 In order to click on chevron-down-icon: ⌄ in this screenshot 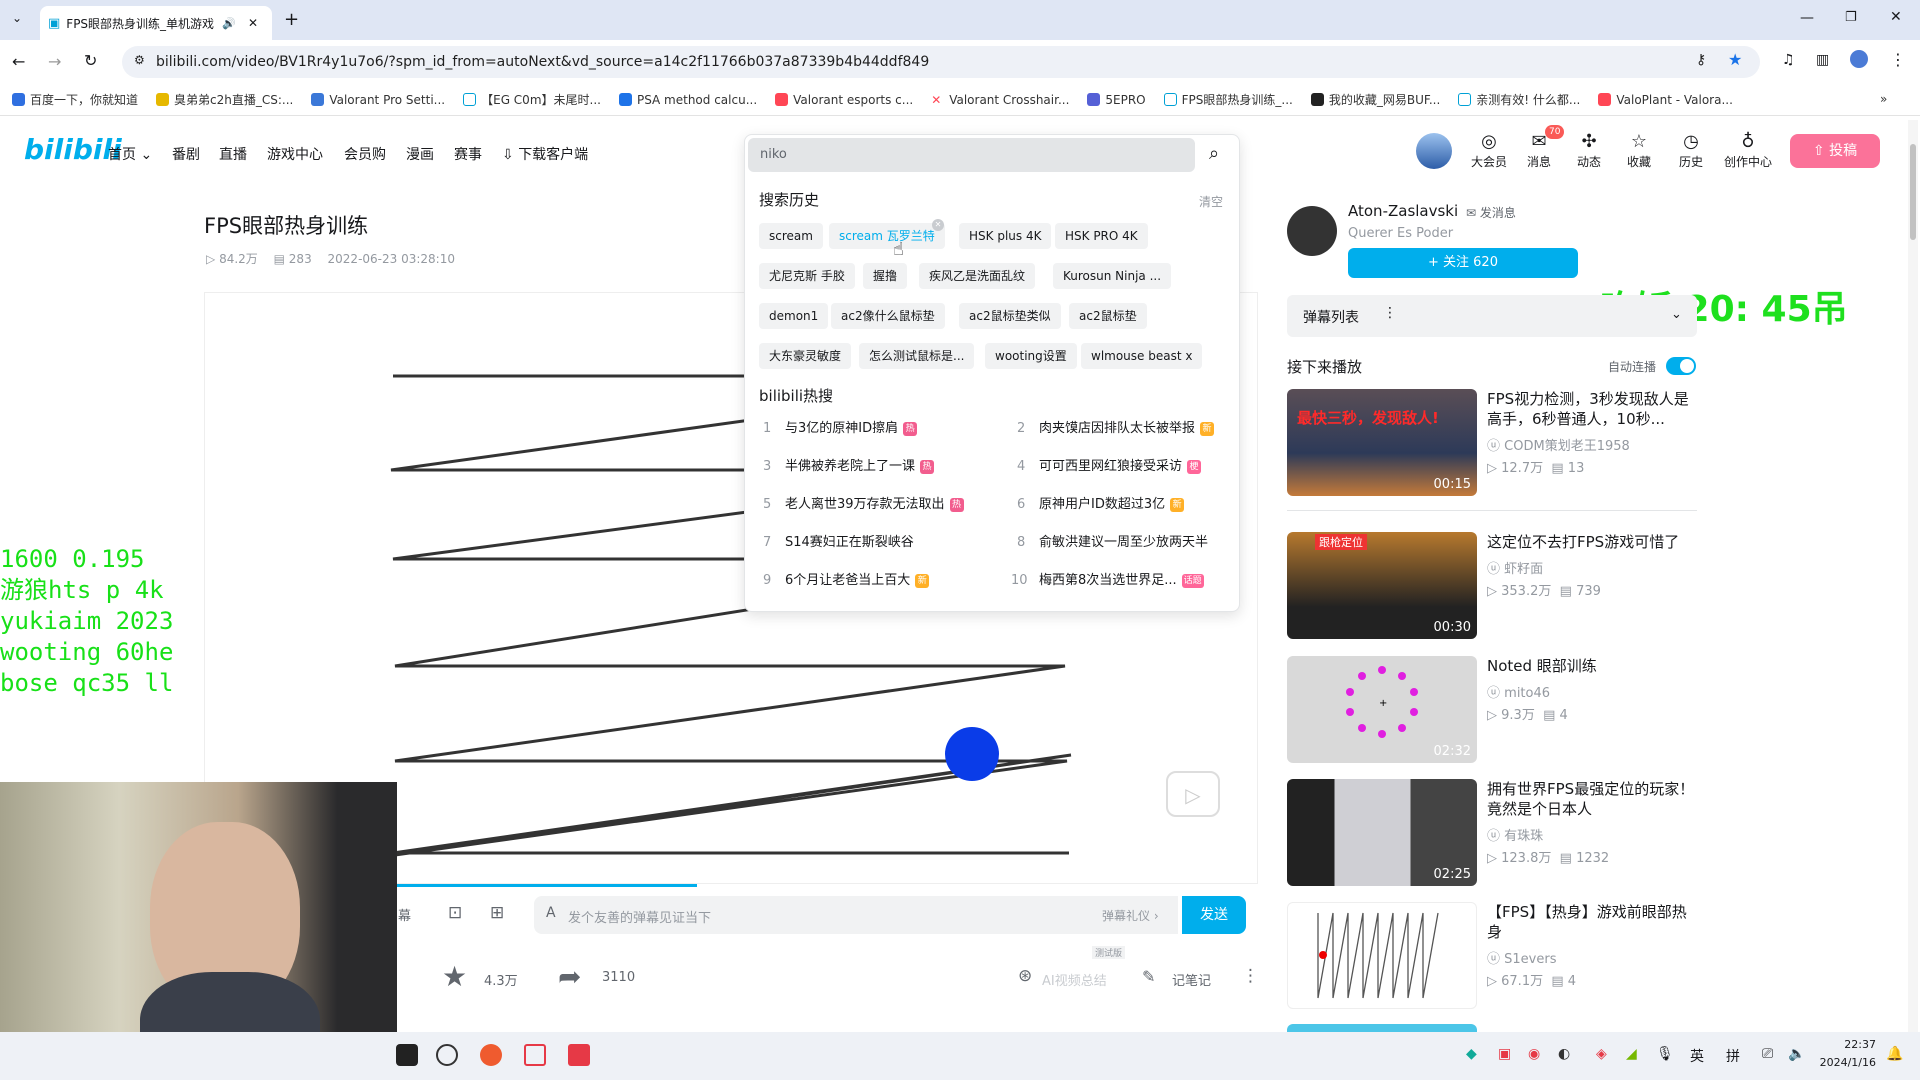, I will do `click(1676, 314)`.